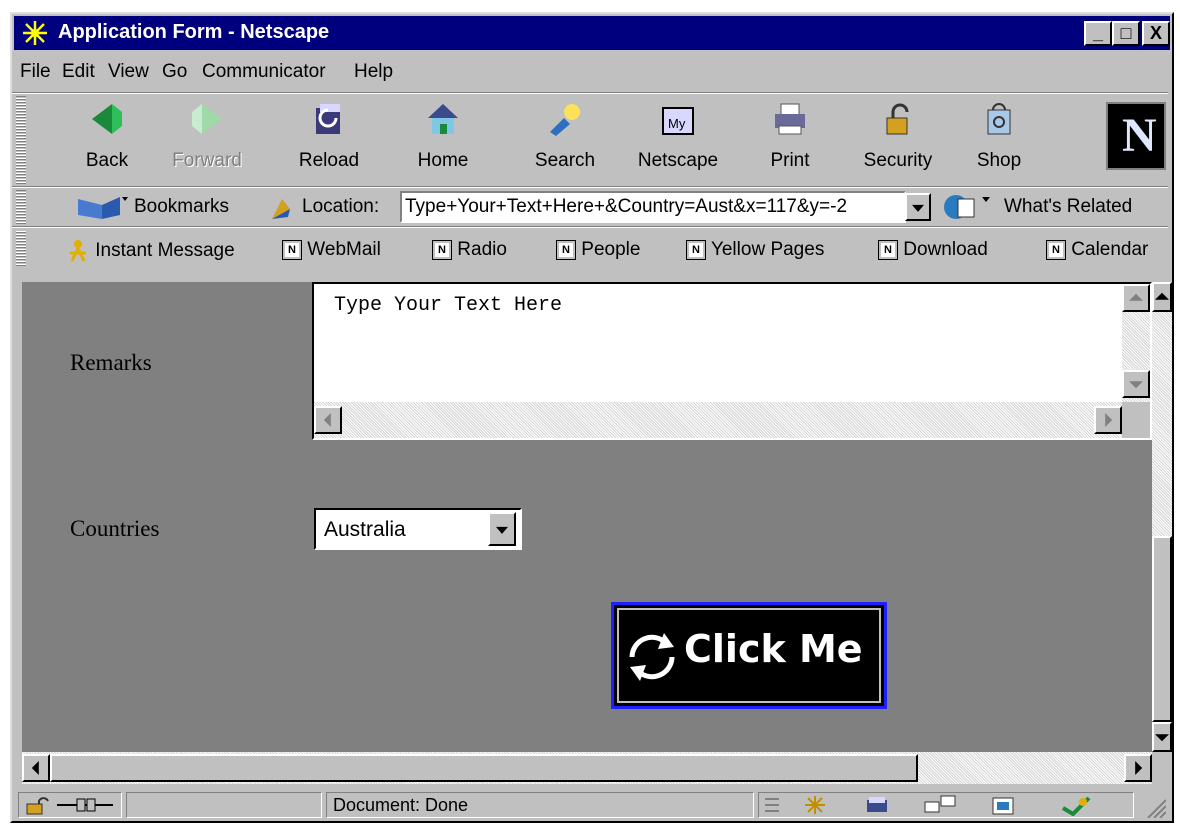  I want to click on status-text-panel: Document: Done, so click(540, 805).